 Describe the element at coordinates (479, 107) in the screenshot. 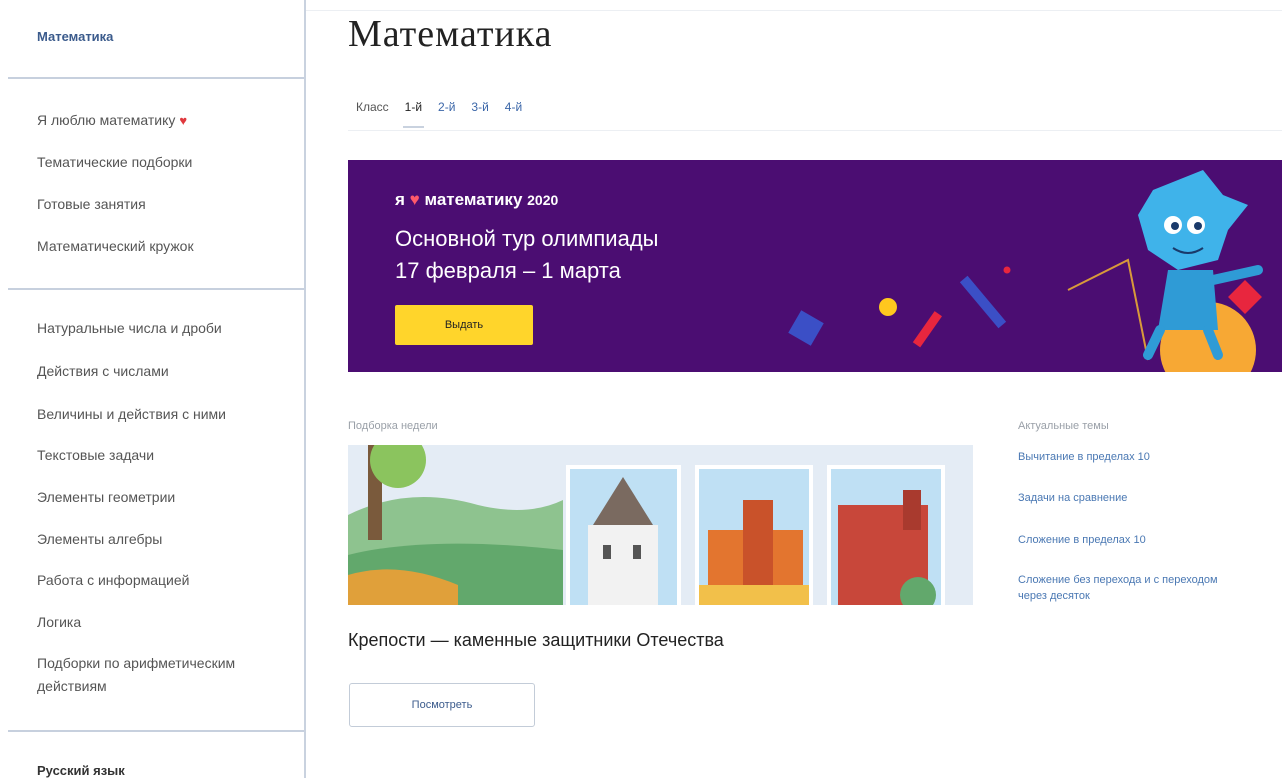

I see `tab-grade-3: 3-й` at that location.